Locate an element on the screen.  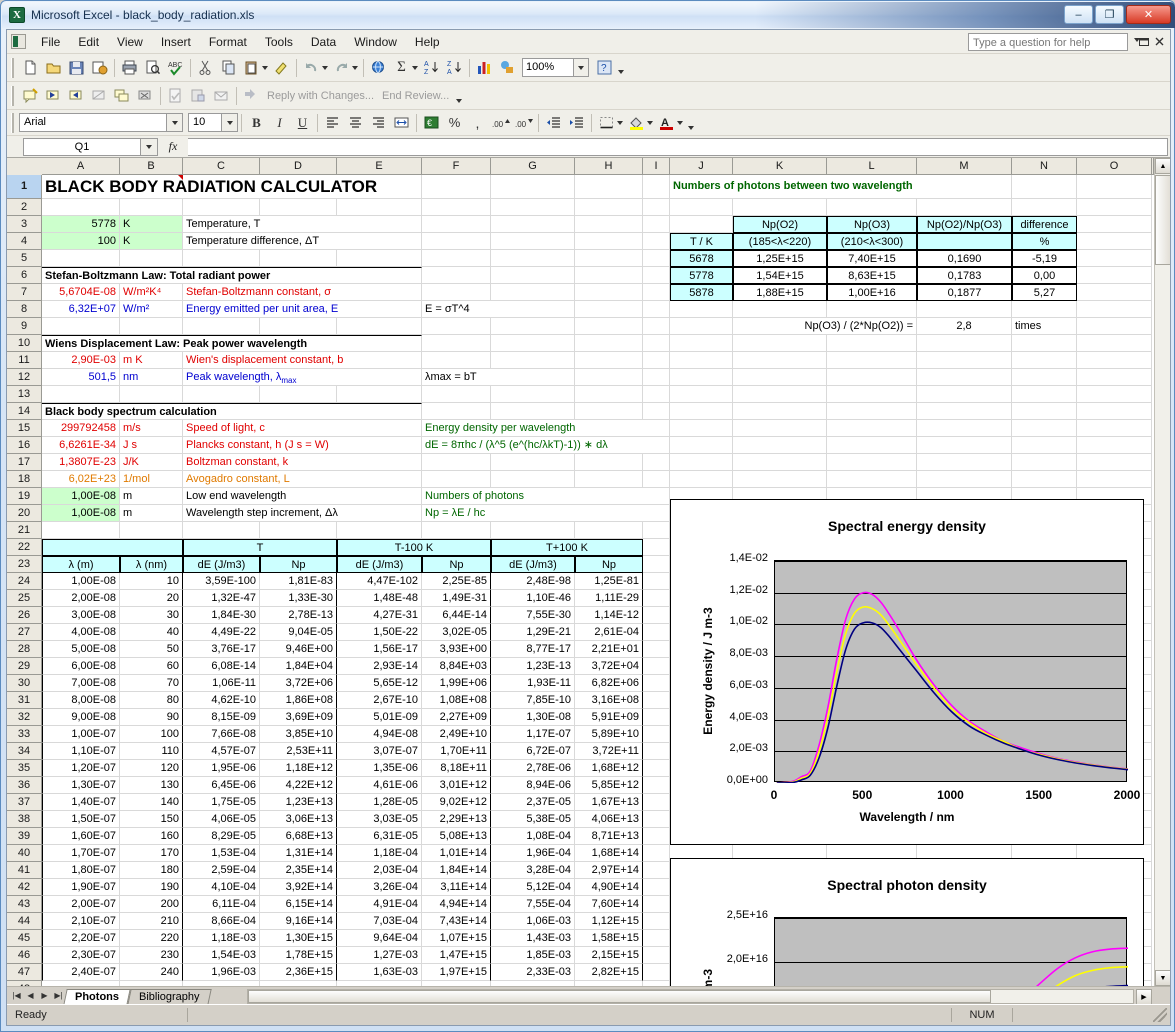
row-header-23: 23 is located at coordinates (24, 564).